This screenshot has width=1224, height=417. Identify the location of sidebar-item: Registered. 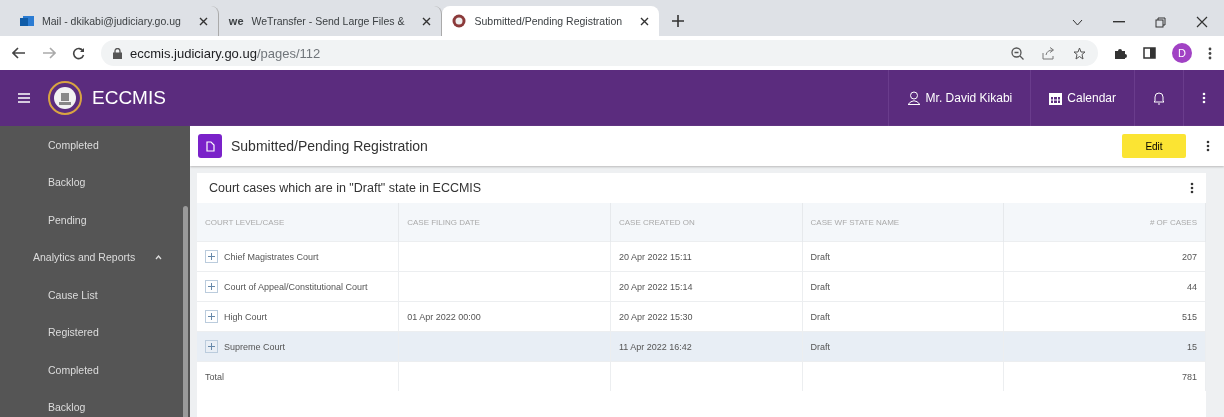
(95, 332).